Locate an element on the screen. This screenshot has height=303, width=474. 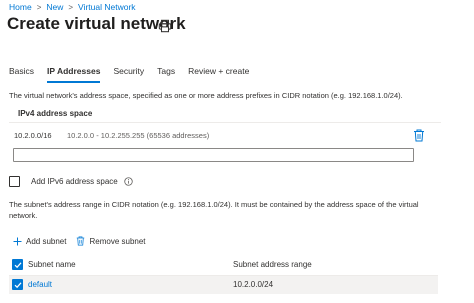
breadcrumb: Home > New > Virtual Network is located at coordinates (72, 7).